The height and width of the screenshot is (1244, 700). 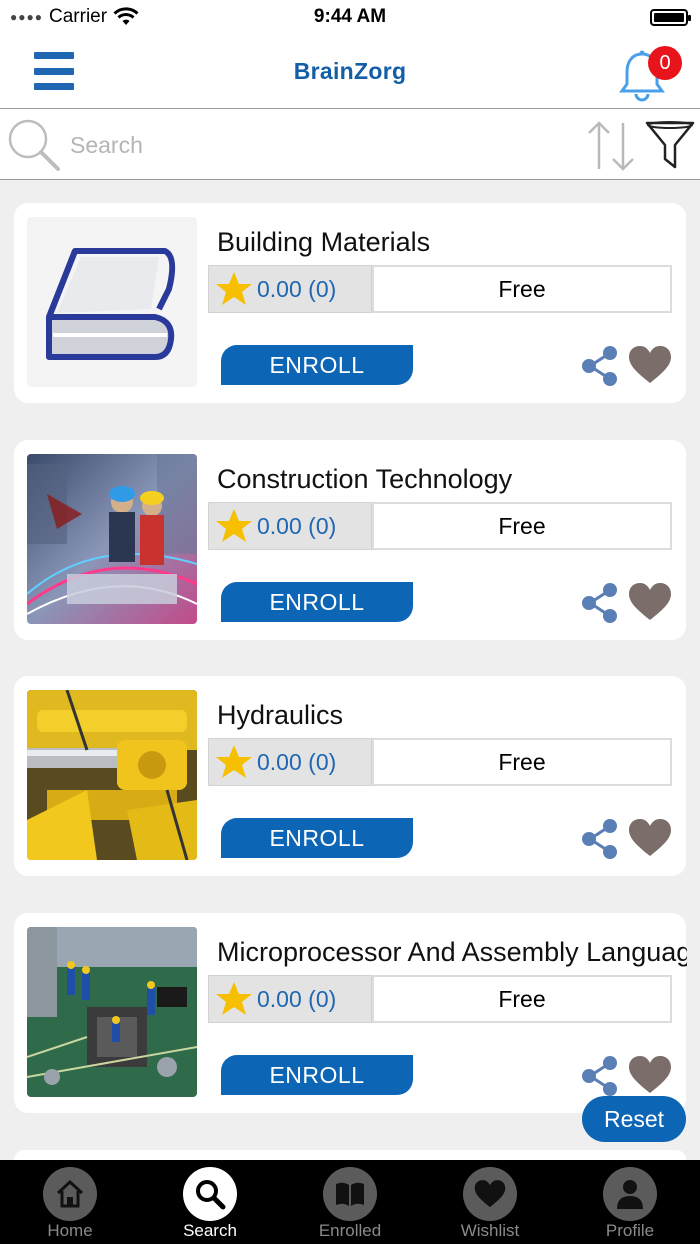 I want to click on app-title: BrainZorg, so click(x=350, y=71).